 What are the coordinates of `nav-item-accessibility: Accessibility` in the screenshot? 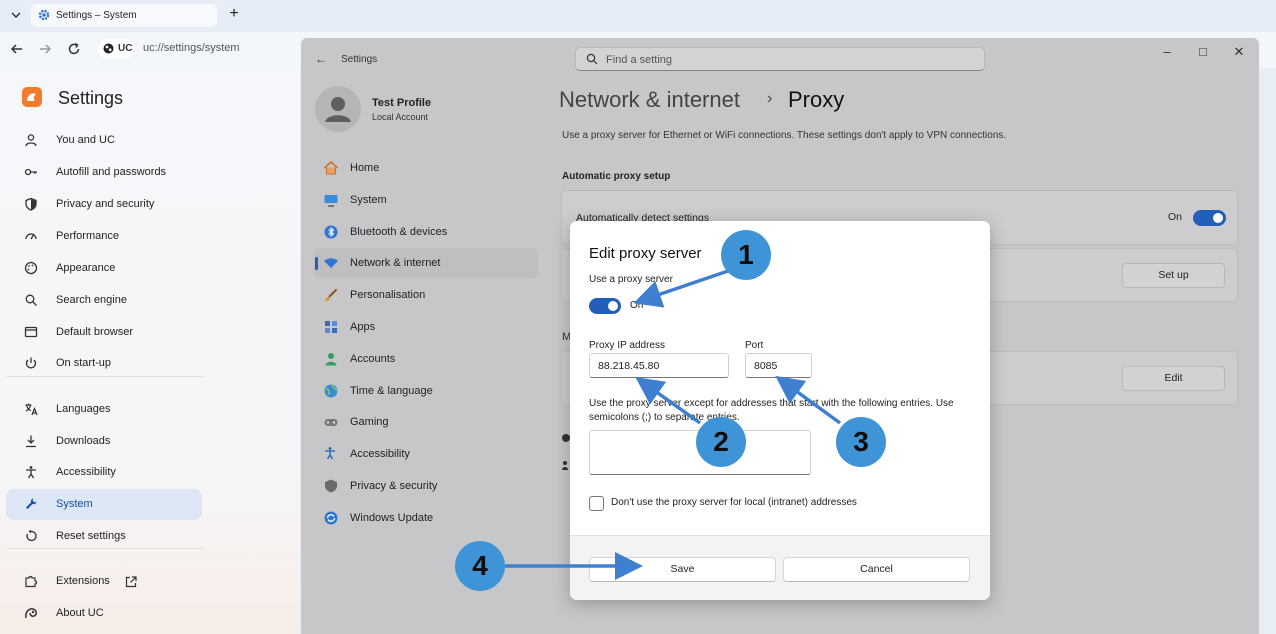 It's located at (426, 454).